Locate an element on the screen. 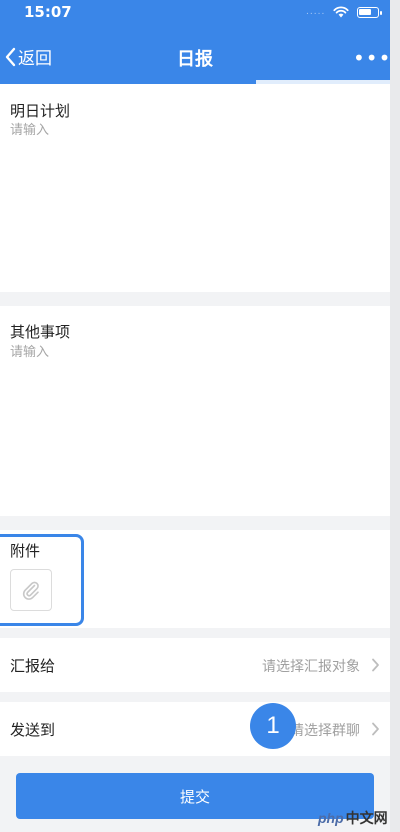  report-to-value: 请选择汇报对象 is located at coordinates (311, 667).